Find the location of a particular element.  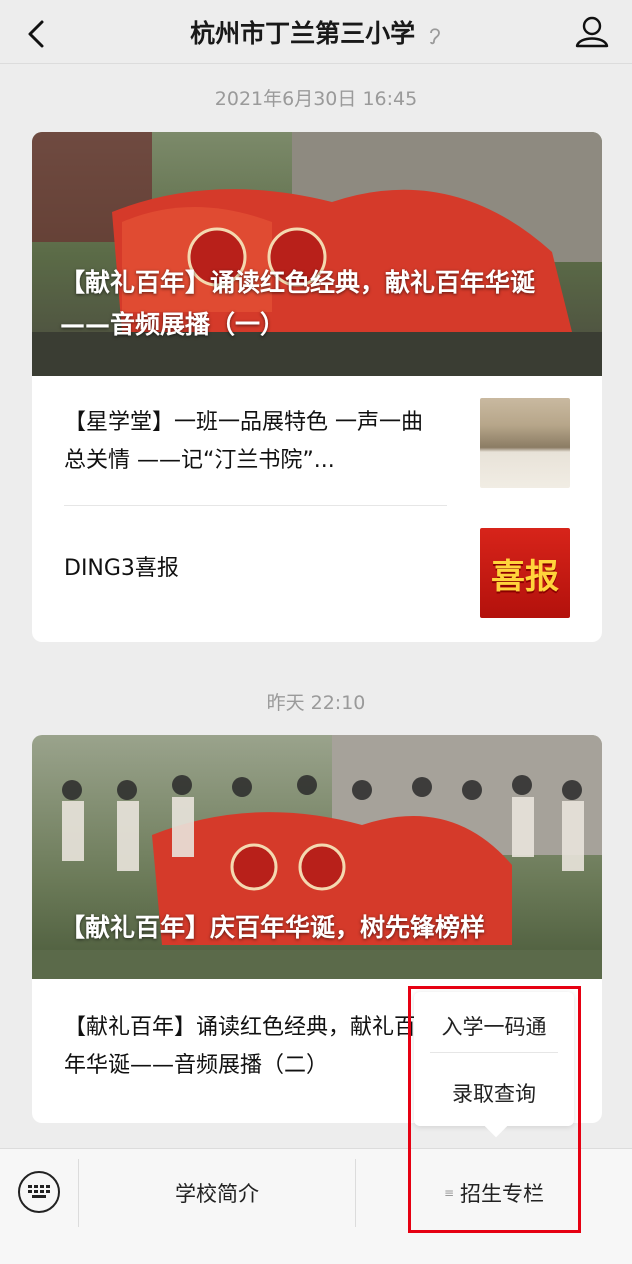

message-timestamp: 2021年6月30日 16:45 is located at coordinates (316, 99).